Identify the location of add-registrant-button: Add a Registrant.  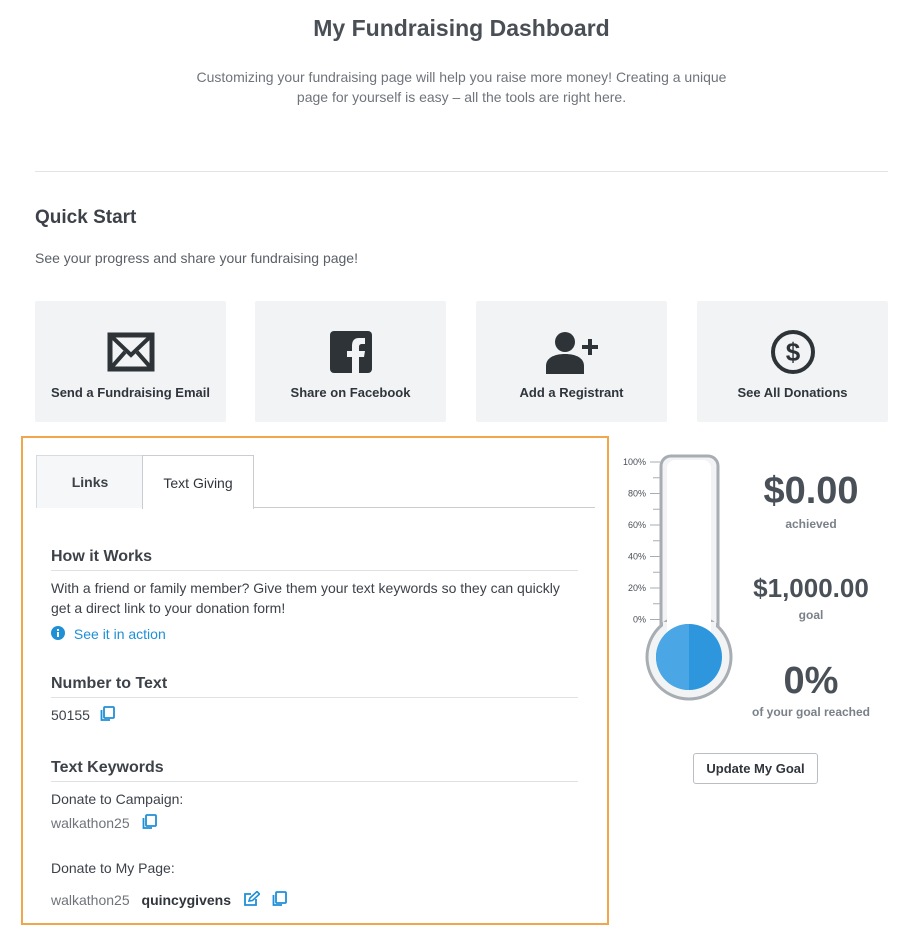
(571, 361).